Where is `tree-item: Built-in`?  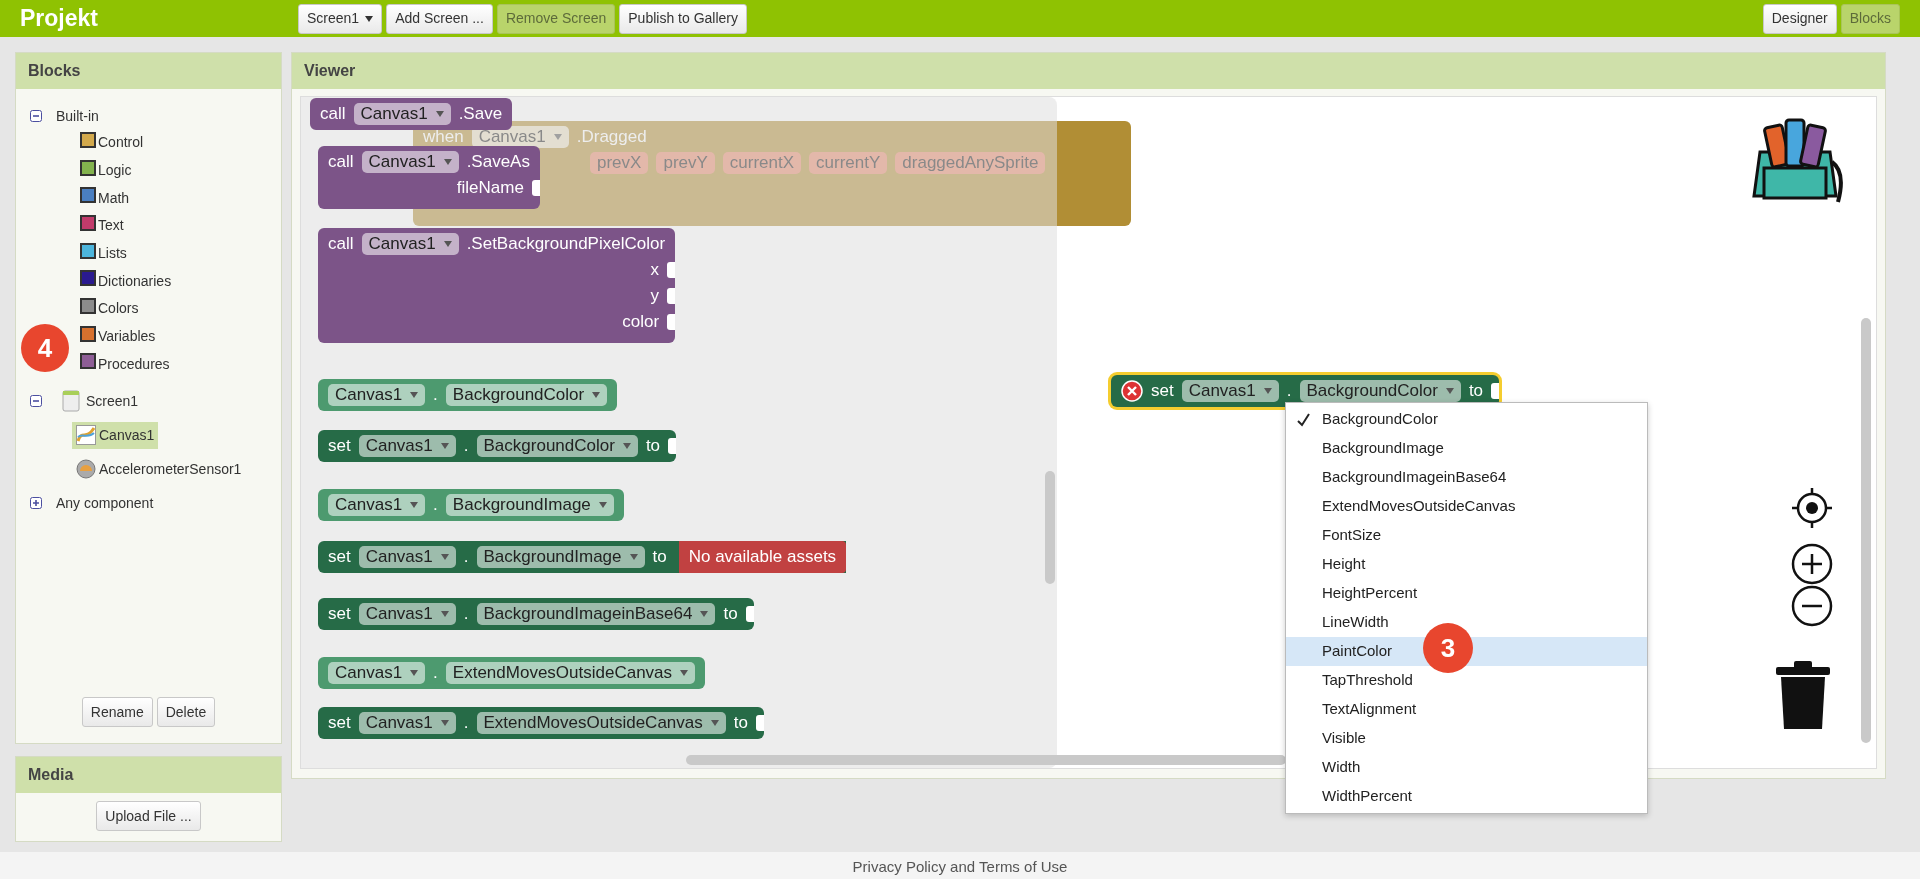 tree-item: Built-in is located at coordinates (77, 116).